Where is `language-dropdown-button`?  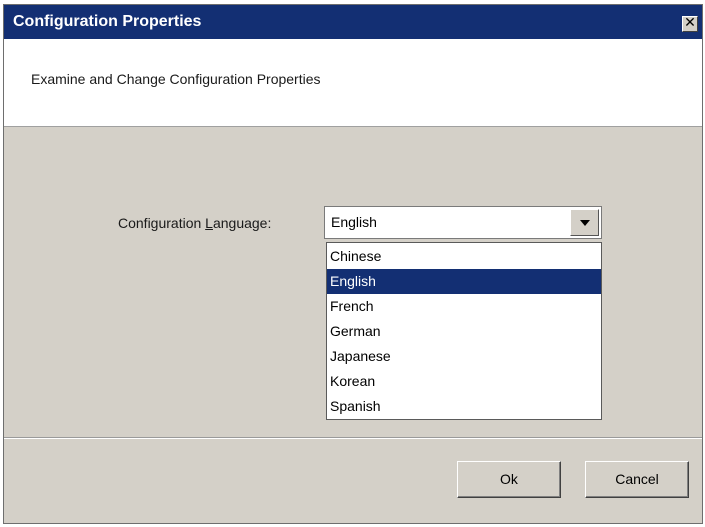
language-dropdown-button is located at coordinates (584, 222).